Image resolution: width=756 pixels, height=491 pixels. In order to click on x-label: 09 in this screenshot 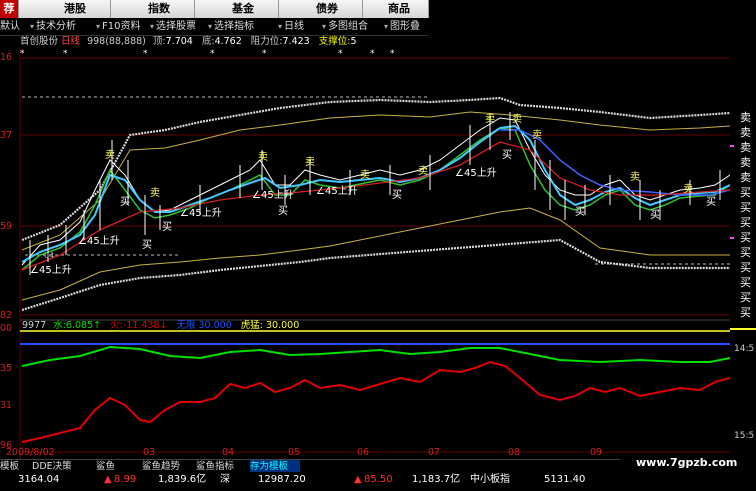, I will do `click(596, 452)`.